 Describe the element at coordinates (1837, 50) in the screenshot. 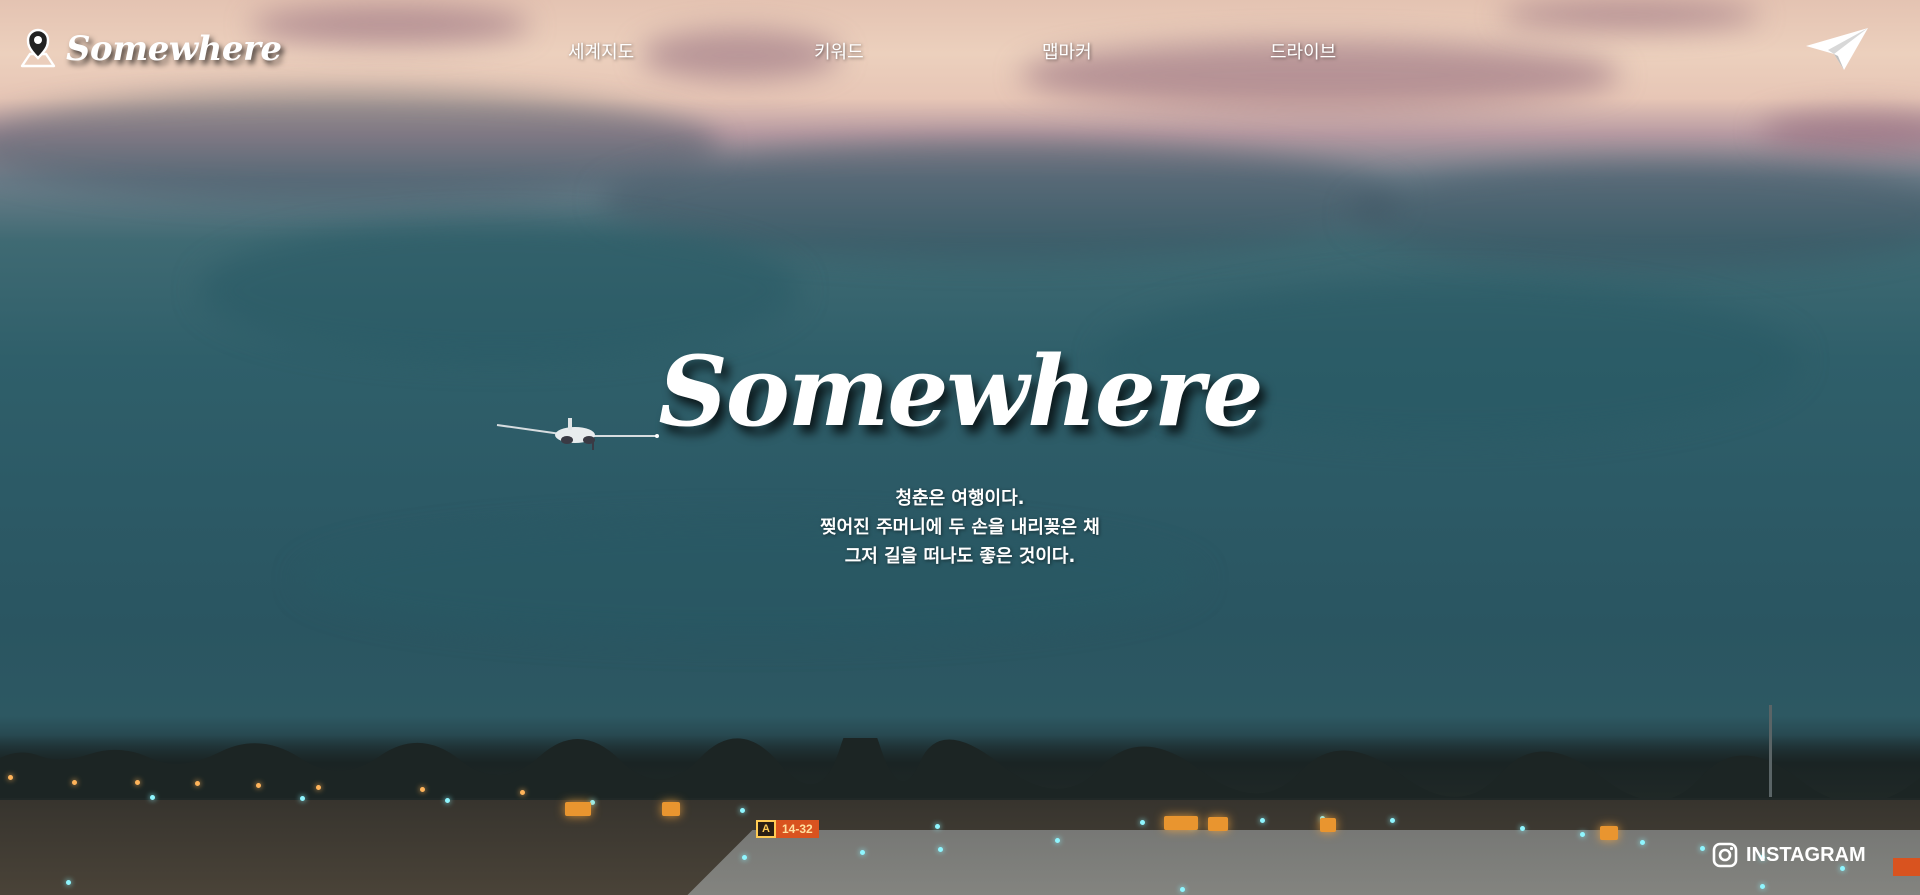

I see `paper-plane-icon` at that location.